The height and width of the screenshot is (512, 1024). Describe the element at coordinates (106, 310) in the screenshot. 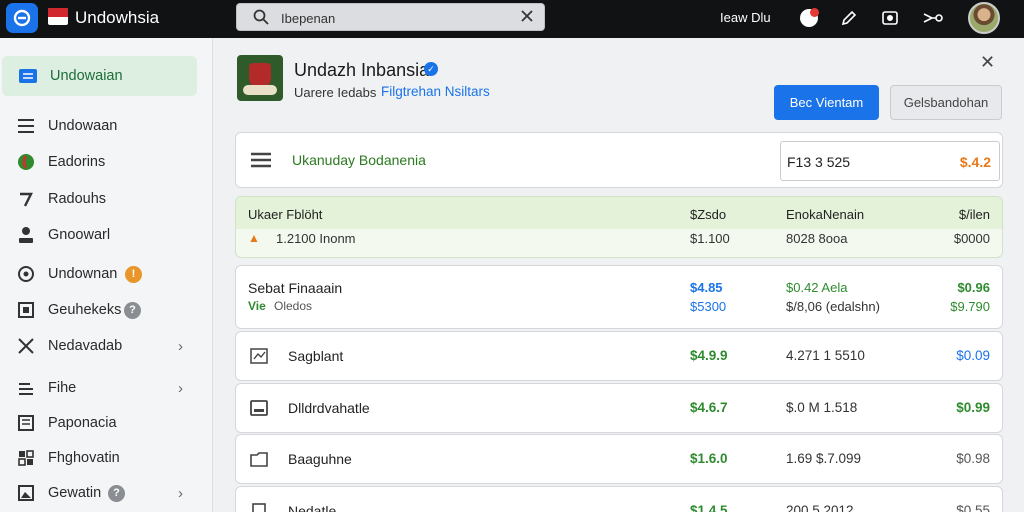

I see `sidebar-item-geuhekeks: Geuhekeks ?` at that location.